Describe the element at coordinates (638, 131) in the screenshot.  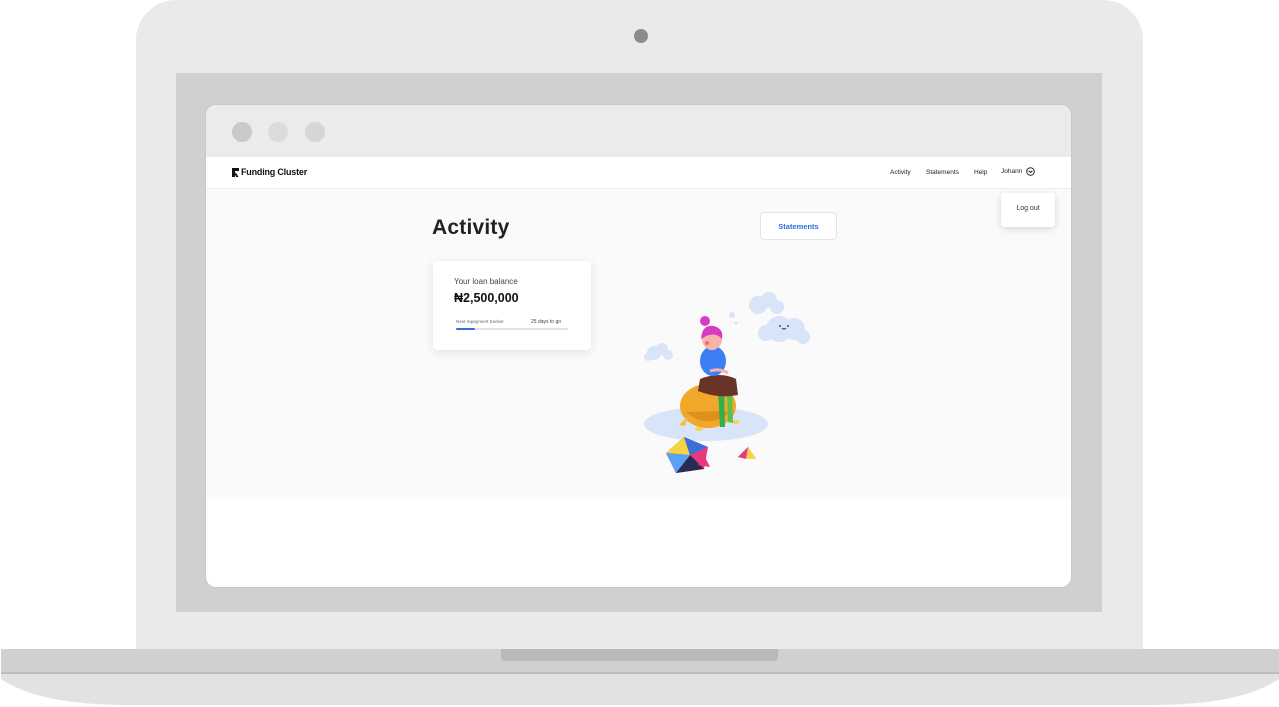
I see `browser-chrome` at that location.